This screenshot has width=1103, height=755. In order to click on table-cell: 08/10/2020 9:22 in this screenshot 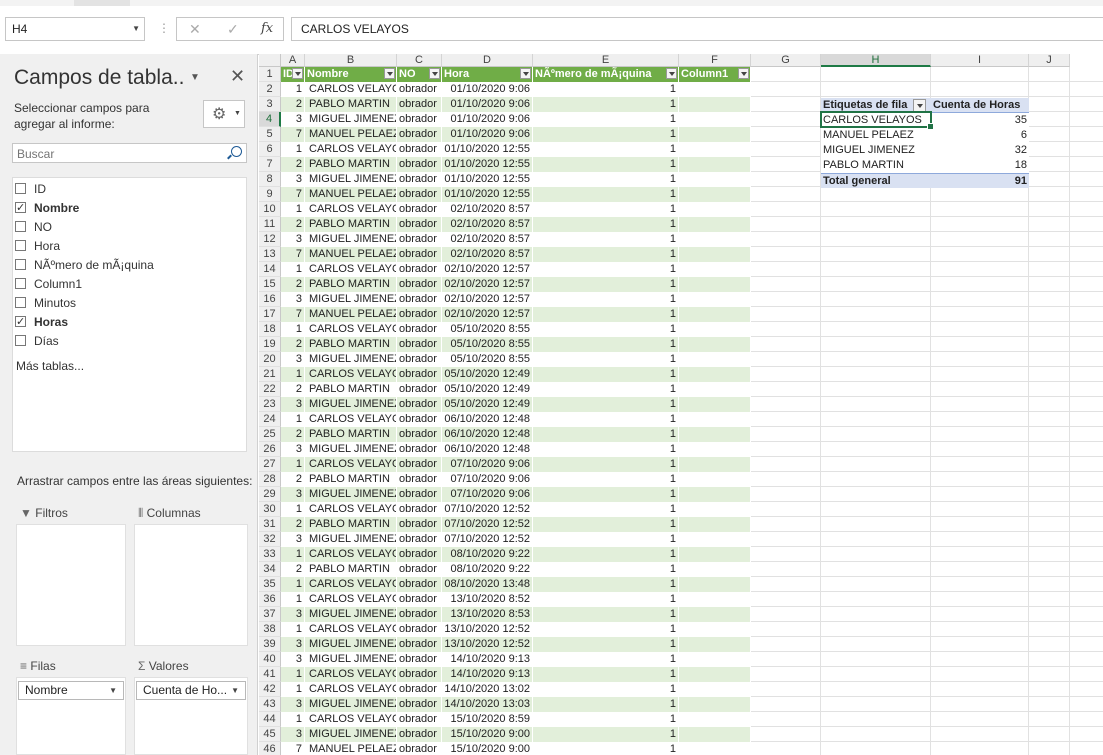, I will do `click(487, 569)`.